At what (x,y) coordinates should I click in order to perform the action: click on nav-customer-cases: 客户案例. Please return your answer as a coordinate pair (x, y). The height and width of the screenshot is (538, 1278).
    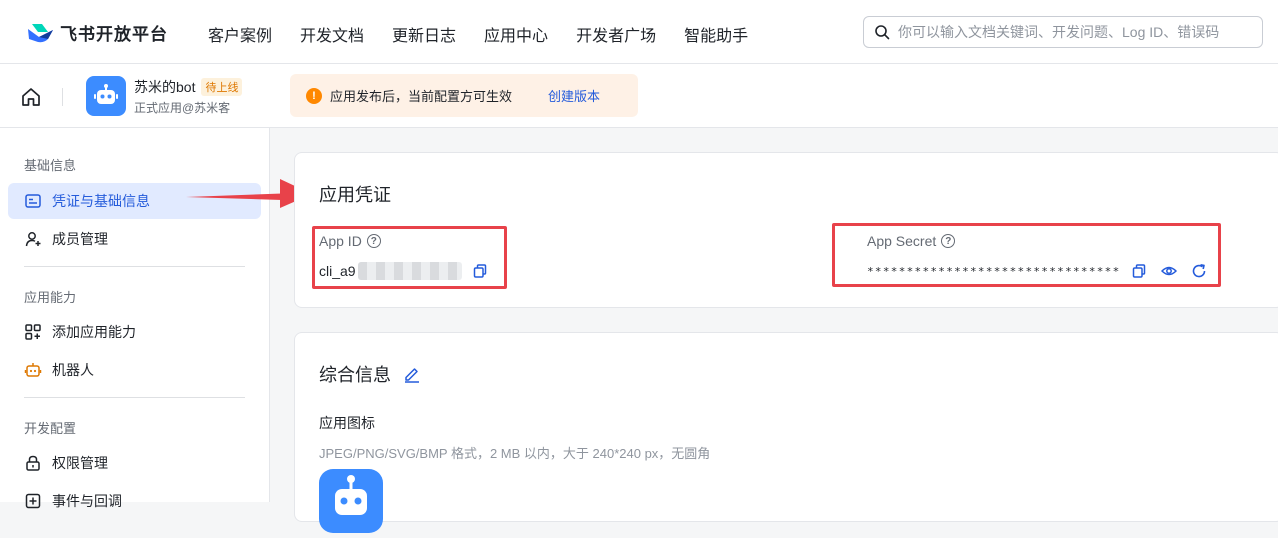
    Looking at the image, I should click on (240, 34).